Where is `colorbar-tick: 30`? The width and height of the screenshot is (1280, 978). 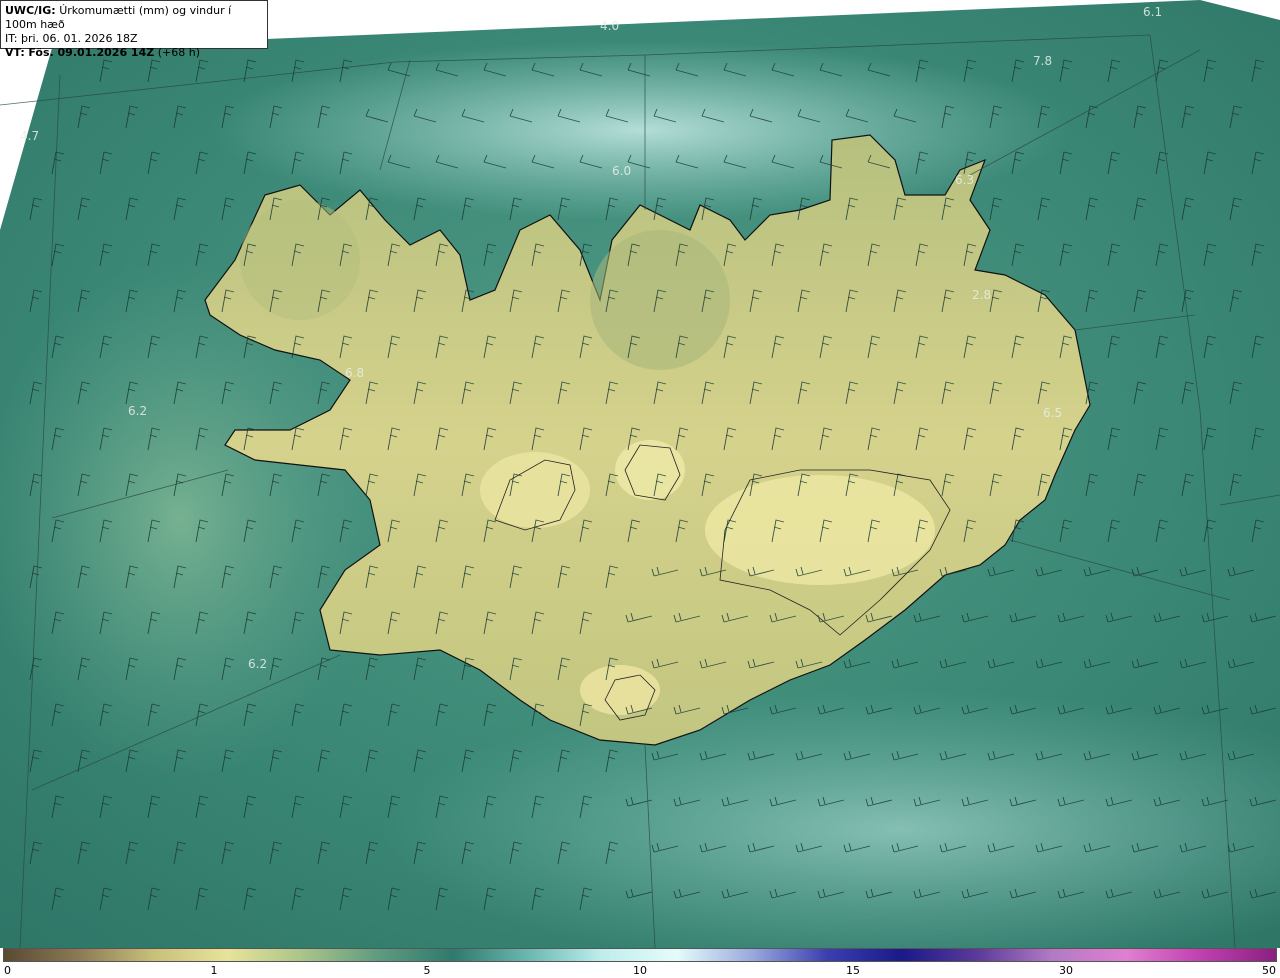
colorbar-tick: 30 is located at coordinates (1066, 970).